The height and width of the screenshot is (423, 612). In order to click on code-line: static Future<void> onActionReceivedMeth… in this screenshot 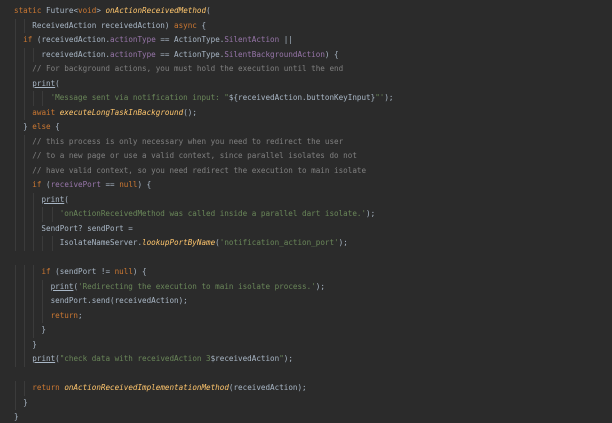, I will do `click(306, 11)`.